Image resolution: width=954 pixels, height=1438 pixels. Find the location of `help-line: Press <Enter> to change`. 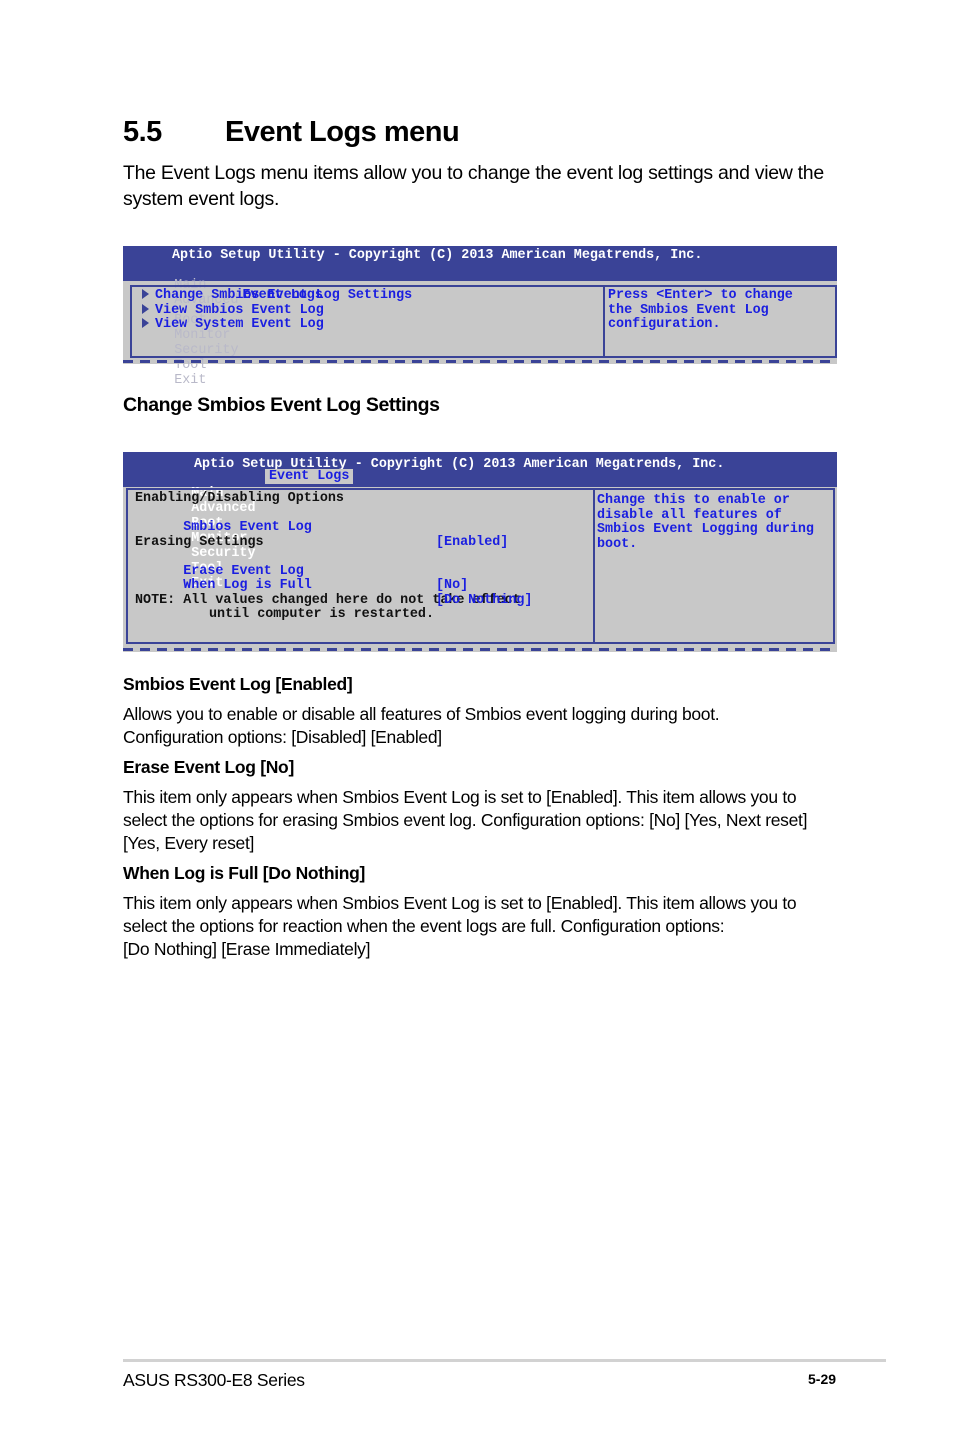

help-line: Press <Enter> to change is located at coordinates (700, 295).